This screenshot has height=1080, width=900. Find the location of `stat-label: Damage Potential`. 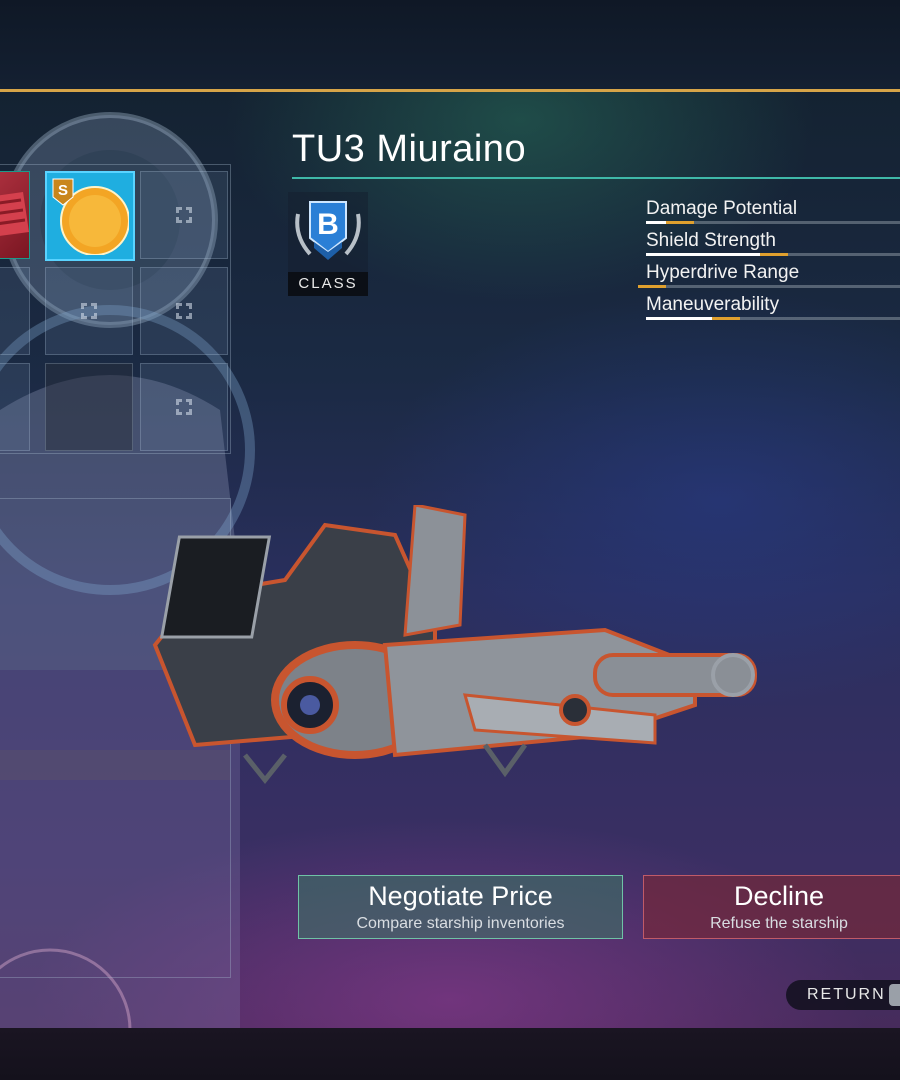

stat-label: Damage Potential is located at coordinates (722, 208).